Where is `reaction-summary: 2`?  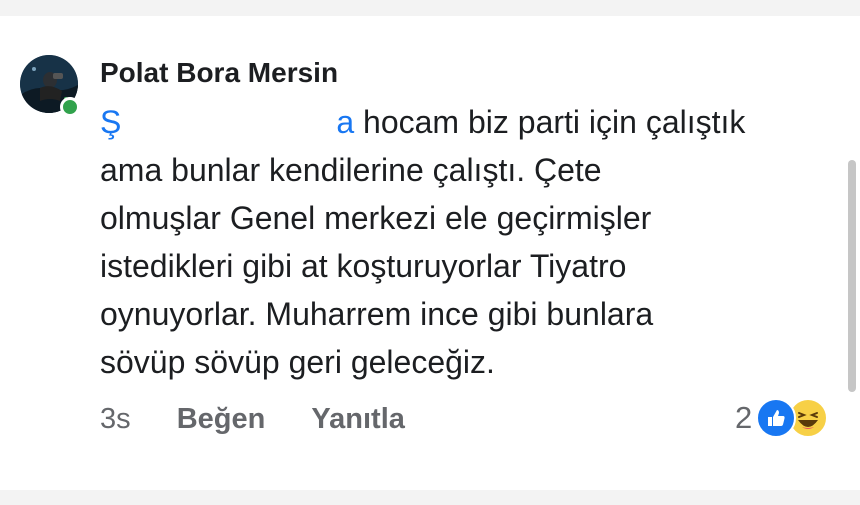
reaction-summary: 2 is located at coordinates (782, 418).